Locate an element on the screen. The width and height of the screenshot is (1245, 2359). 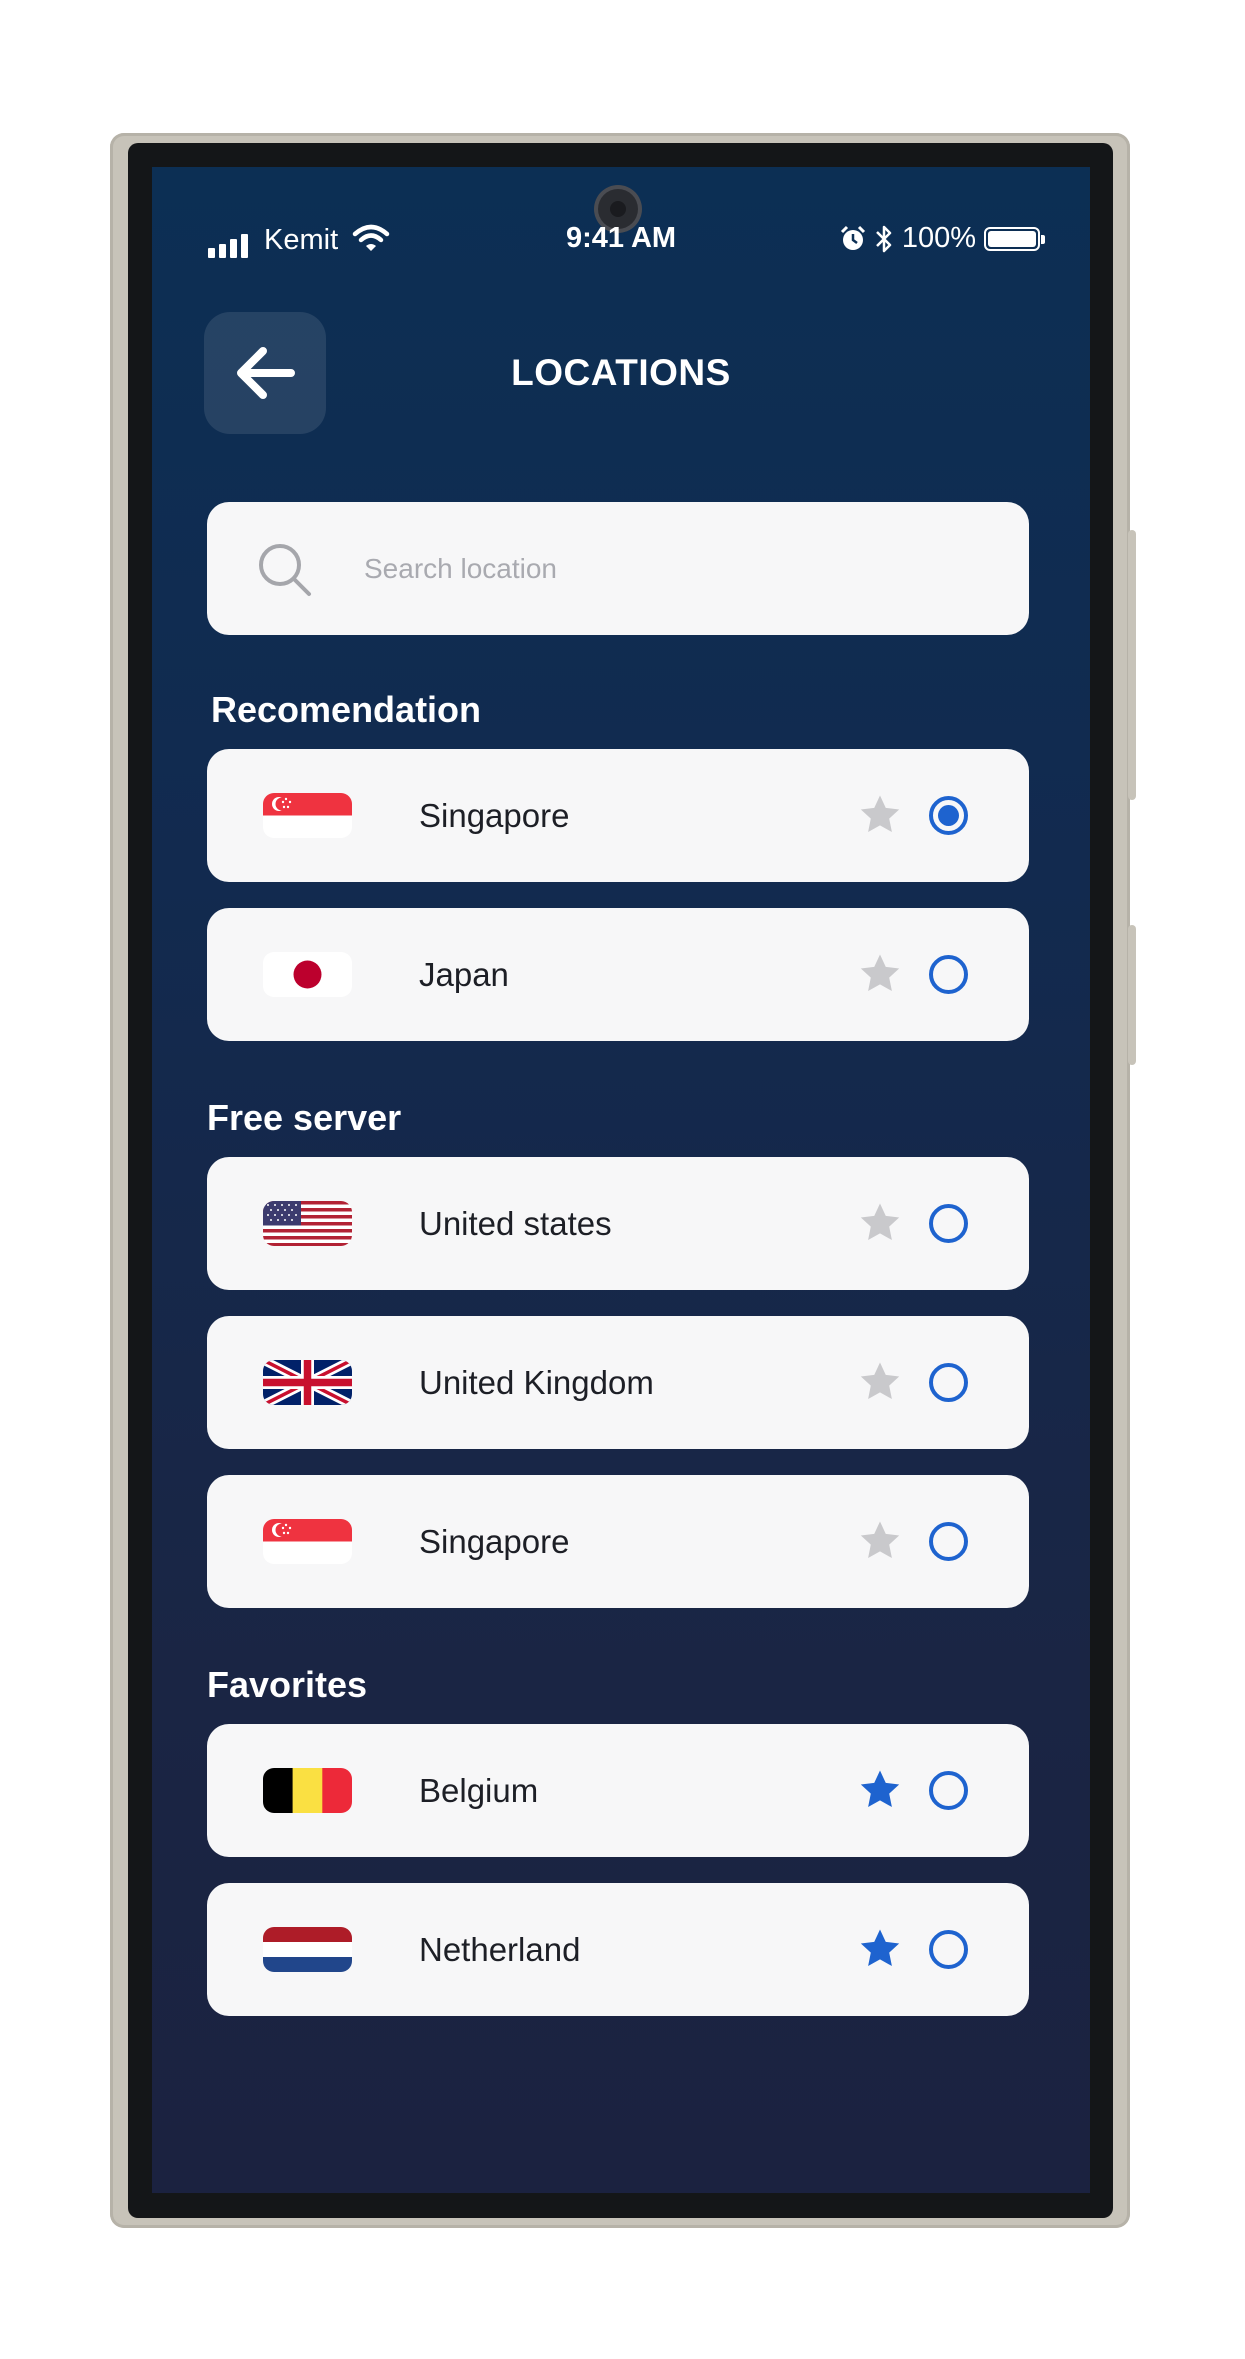
radio-button-selected is located at coordinates (948, 815).